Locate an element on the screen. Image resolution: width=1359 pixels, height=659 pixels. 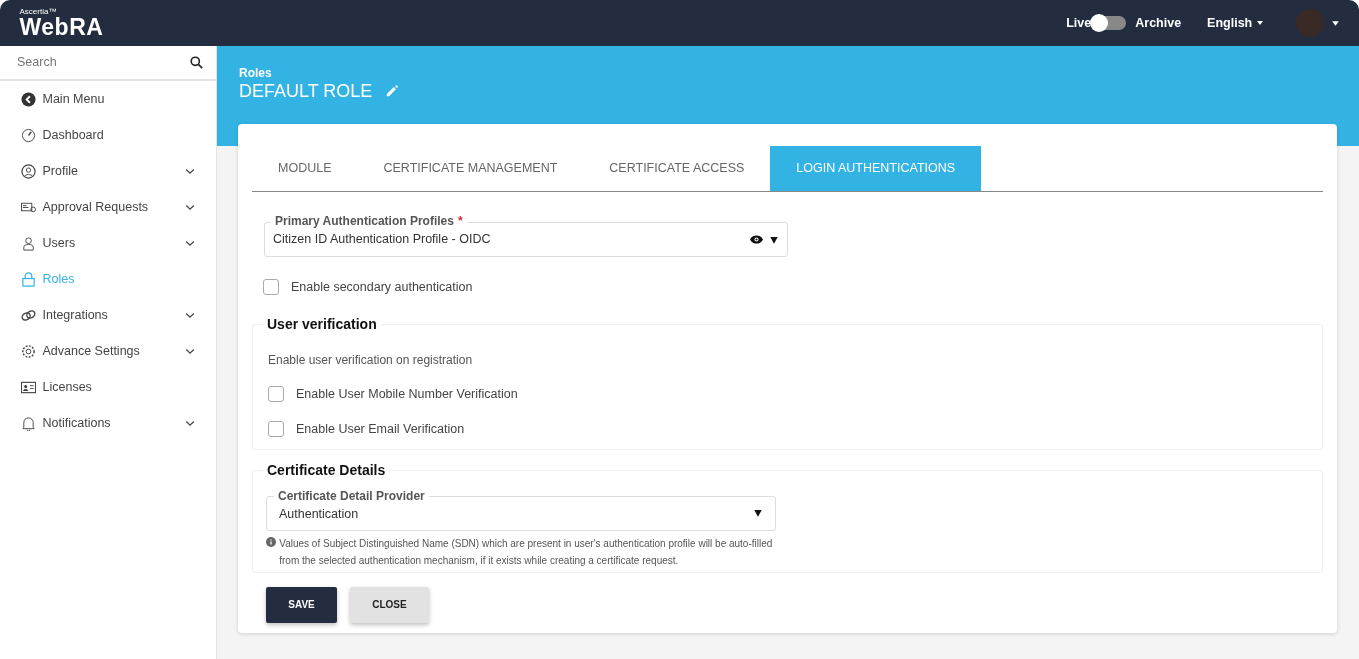
checkbox-label: Enable User Email Verification is located at coordinates (380, 429).